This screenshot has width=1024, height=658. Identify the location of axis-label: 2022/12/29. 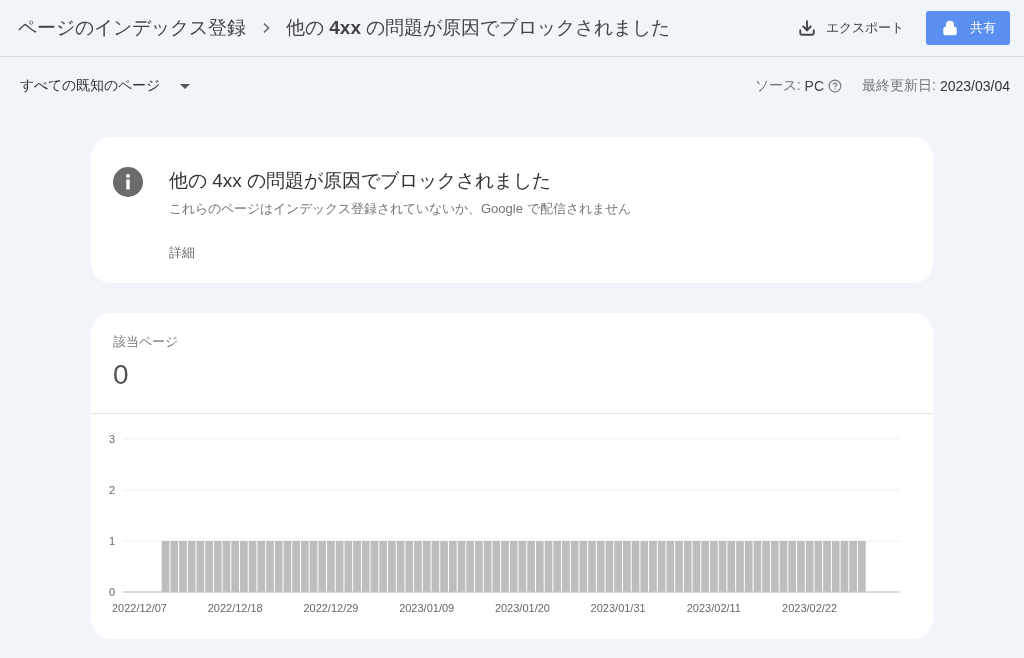
(331, 608).